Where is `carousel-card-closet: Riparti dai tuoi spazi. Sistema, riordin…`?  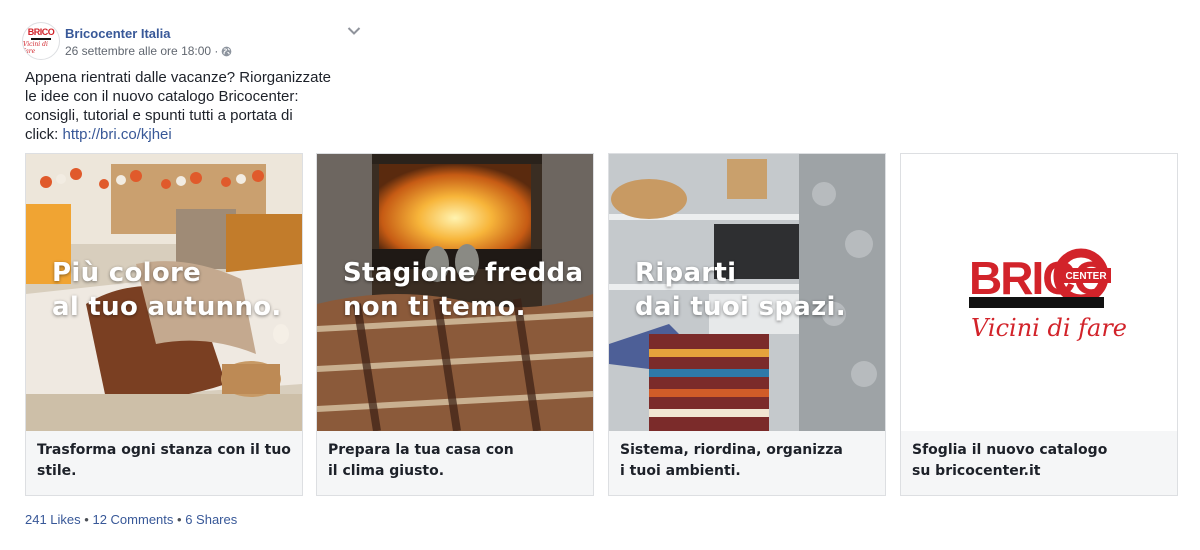 carousel-card-closet: Riparti dai tuoi spazi. Sistema, riordin… is located at coordinates (747, 324).